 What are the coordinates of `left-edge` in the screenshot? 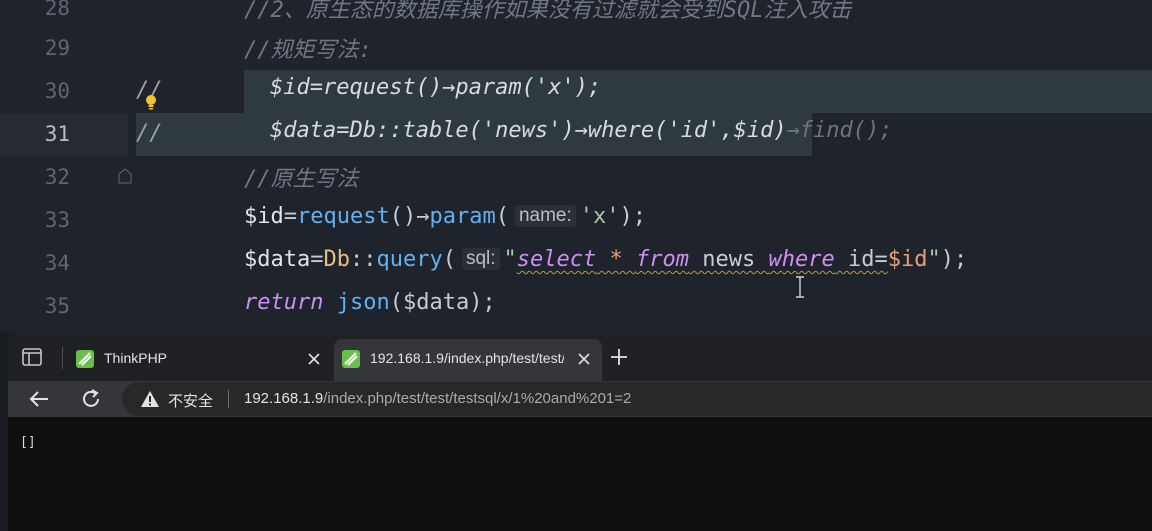 It's located at (4, 431).